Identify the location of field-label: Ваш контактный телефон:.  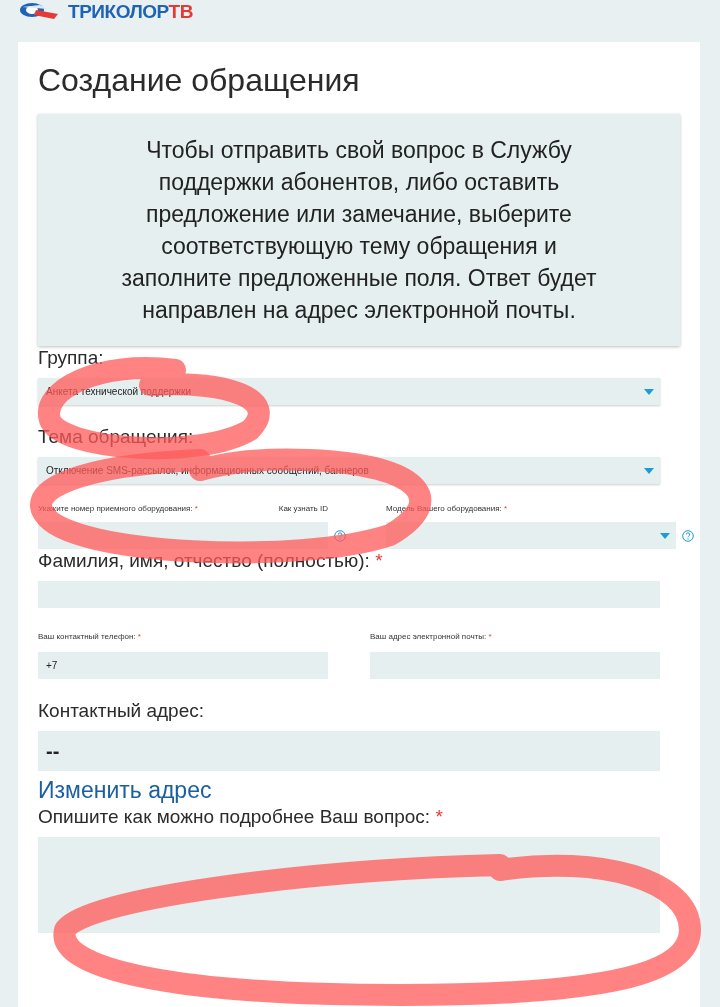
(87, 636).